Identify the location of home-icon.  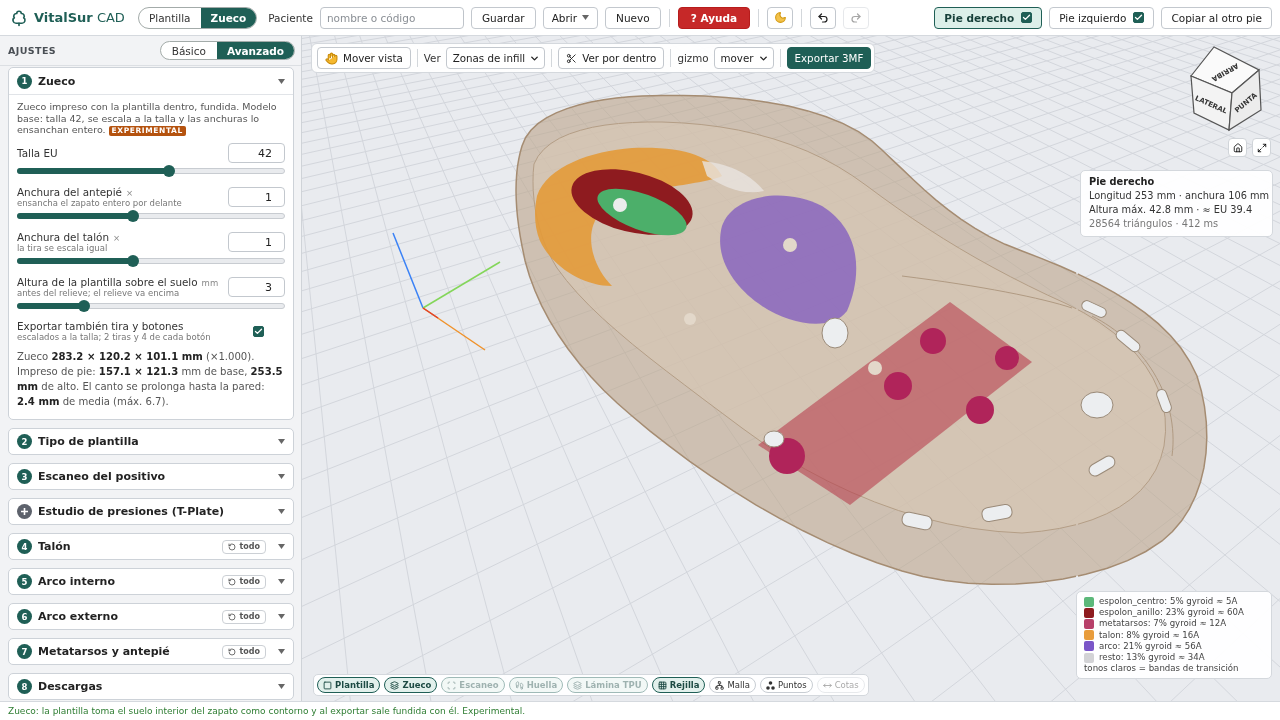
(1237, 147).